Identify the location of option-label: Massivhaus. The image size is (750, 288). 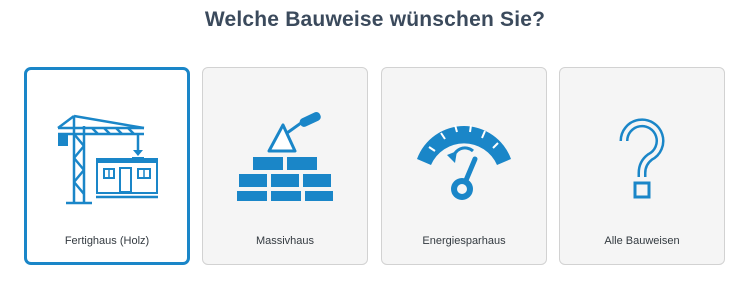
(285, 241).